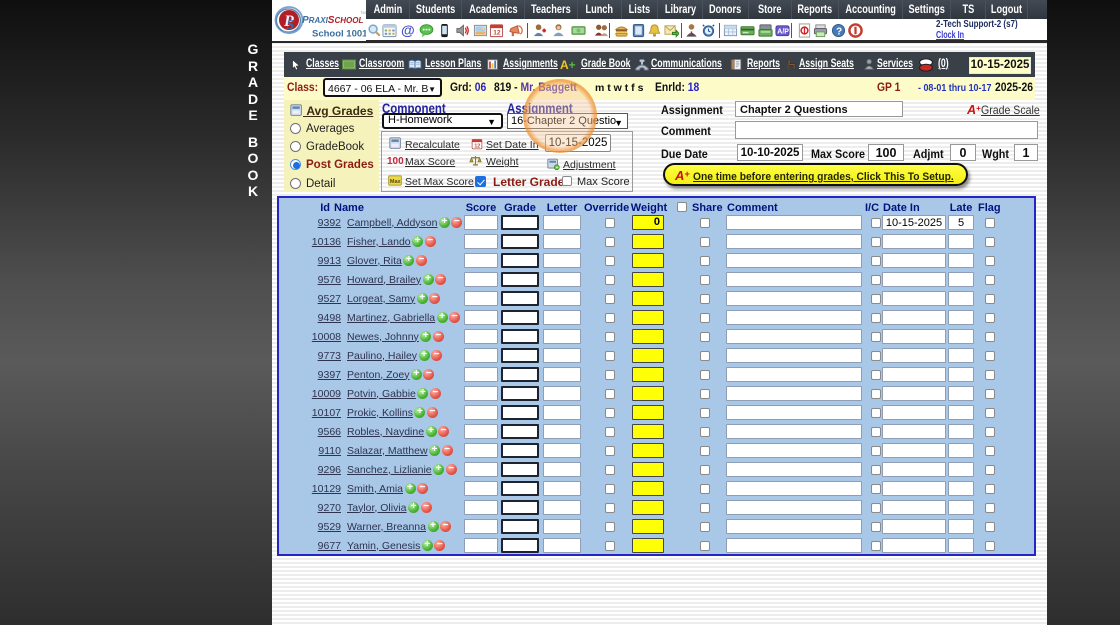 The image size is (1120, 625). I want to click on svg-text: A/P, so click(783, 31).